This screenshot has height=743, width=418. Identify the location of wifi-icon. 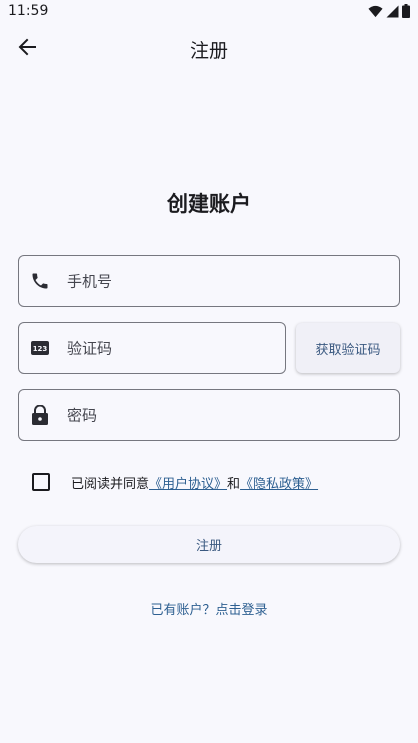
(375, 11).